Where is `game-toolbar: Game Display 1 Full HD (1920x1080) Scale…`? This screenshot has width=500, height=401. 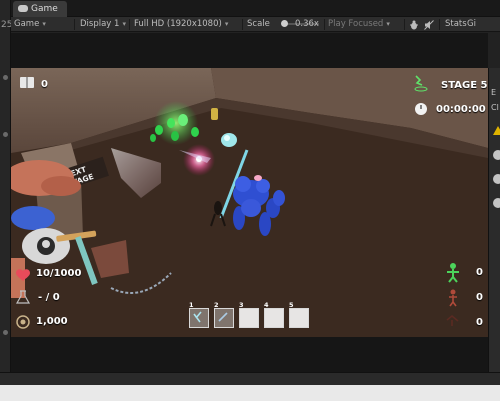 game-toolbar: Game Display 1 Full HD (1920x1080) Scale… is located at coordinates (255, 24).